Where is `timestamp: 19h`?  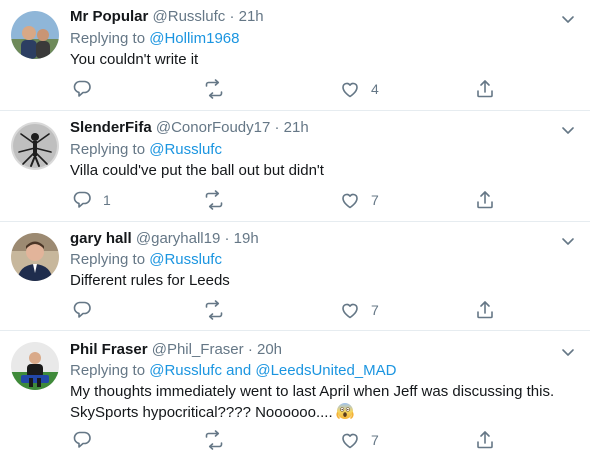
timestamp: 19h is located at coordinates (246, 238).